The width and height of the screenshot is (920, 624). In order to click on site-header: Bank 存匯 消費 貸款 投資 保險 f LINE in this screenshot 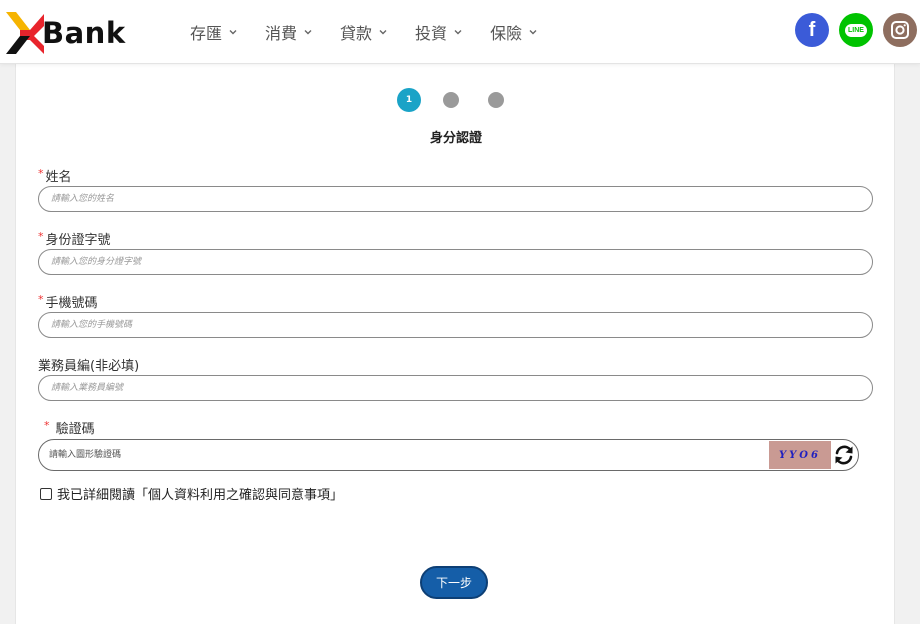, I will do `click(460, 32)`.